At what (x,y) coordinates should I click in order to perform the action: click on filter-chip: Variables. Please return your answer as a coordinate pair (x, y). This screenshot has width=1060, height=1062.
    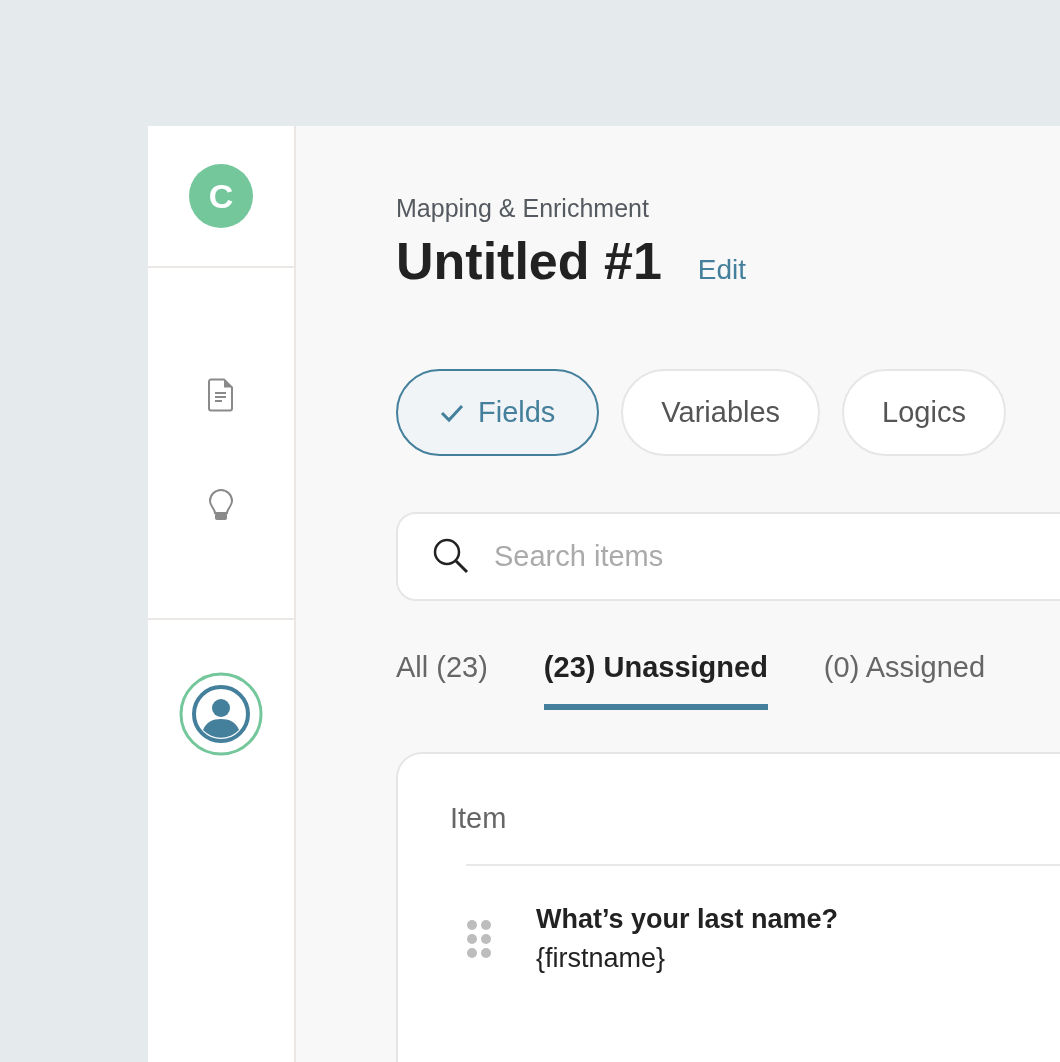
    Looking at the image, I should click on (721, 412).